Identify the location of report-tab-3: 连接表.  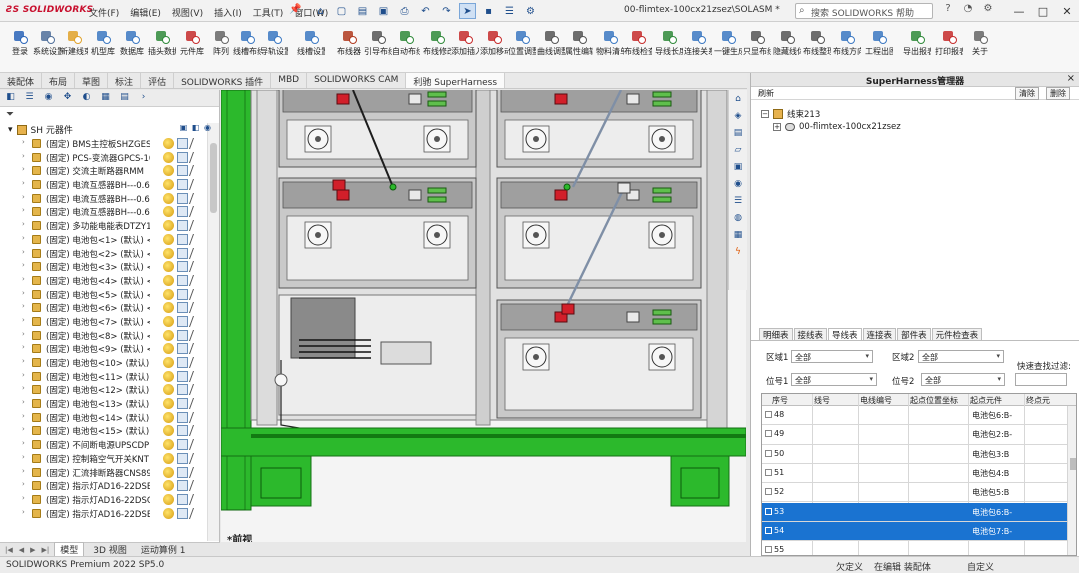
(879, 334).